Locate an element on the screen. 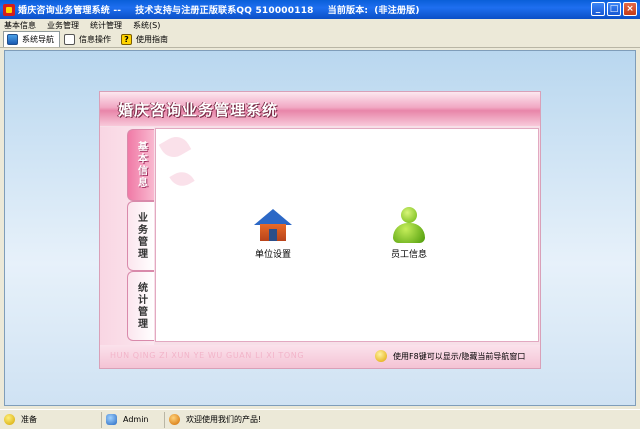 Image resolution: width=640 pixels, height=429 pixels. menu-statistics: 统计管理 is located at coordinates (106, 25).